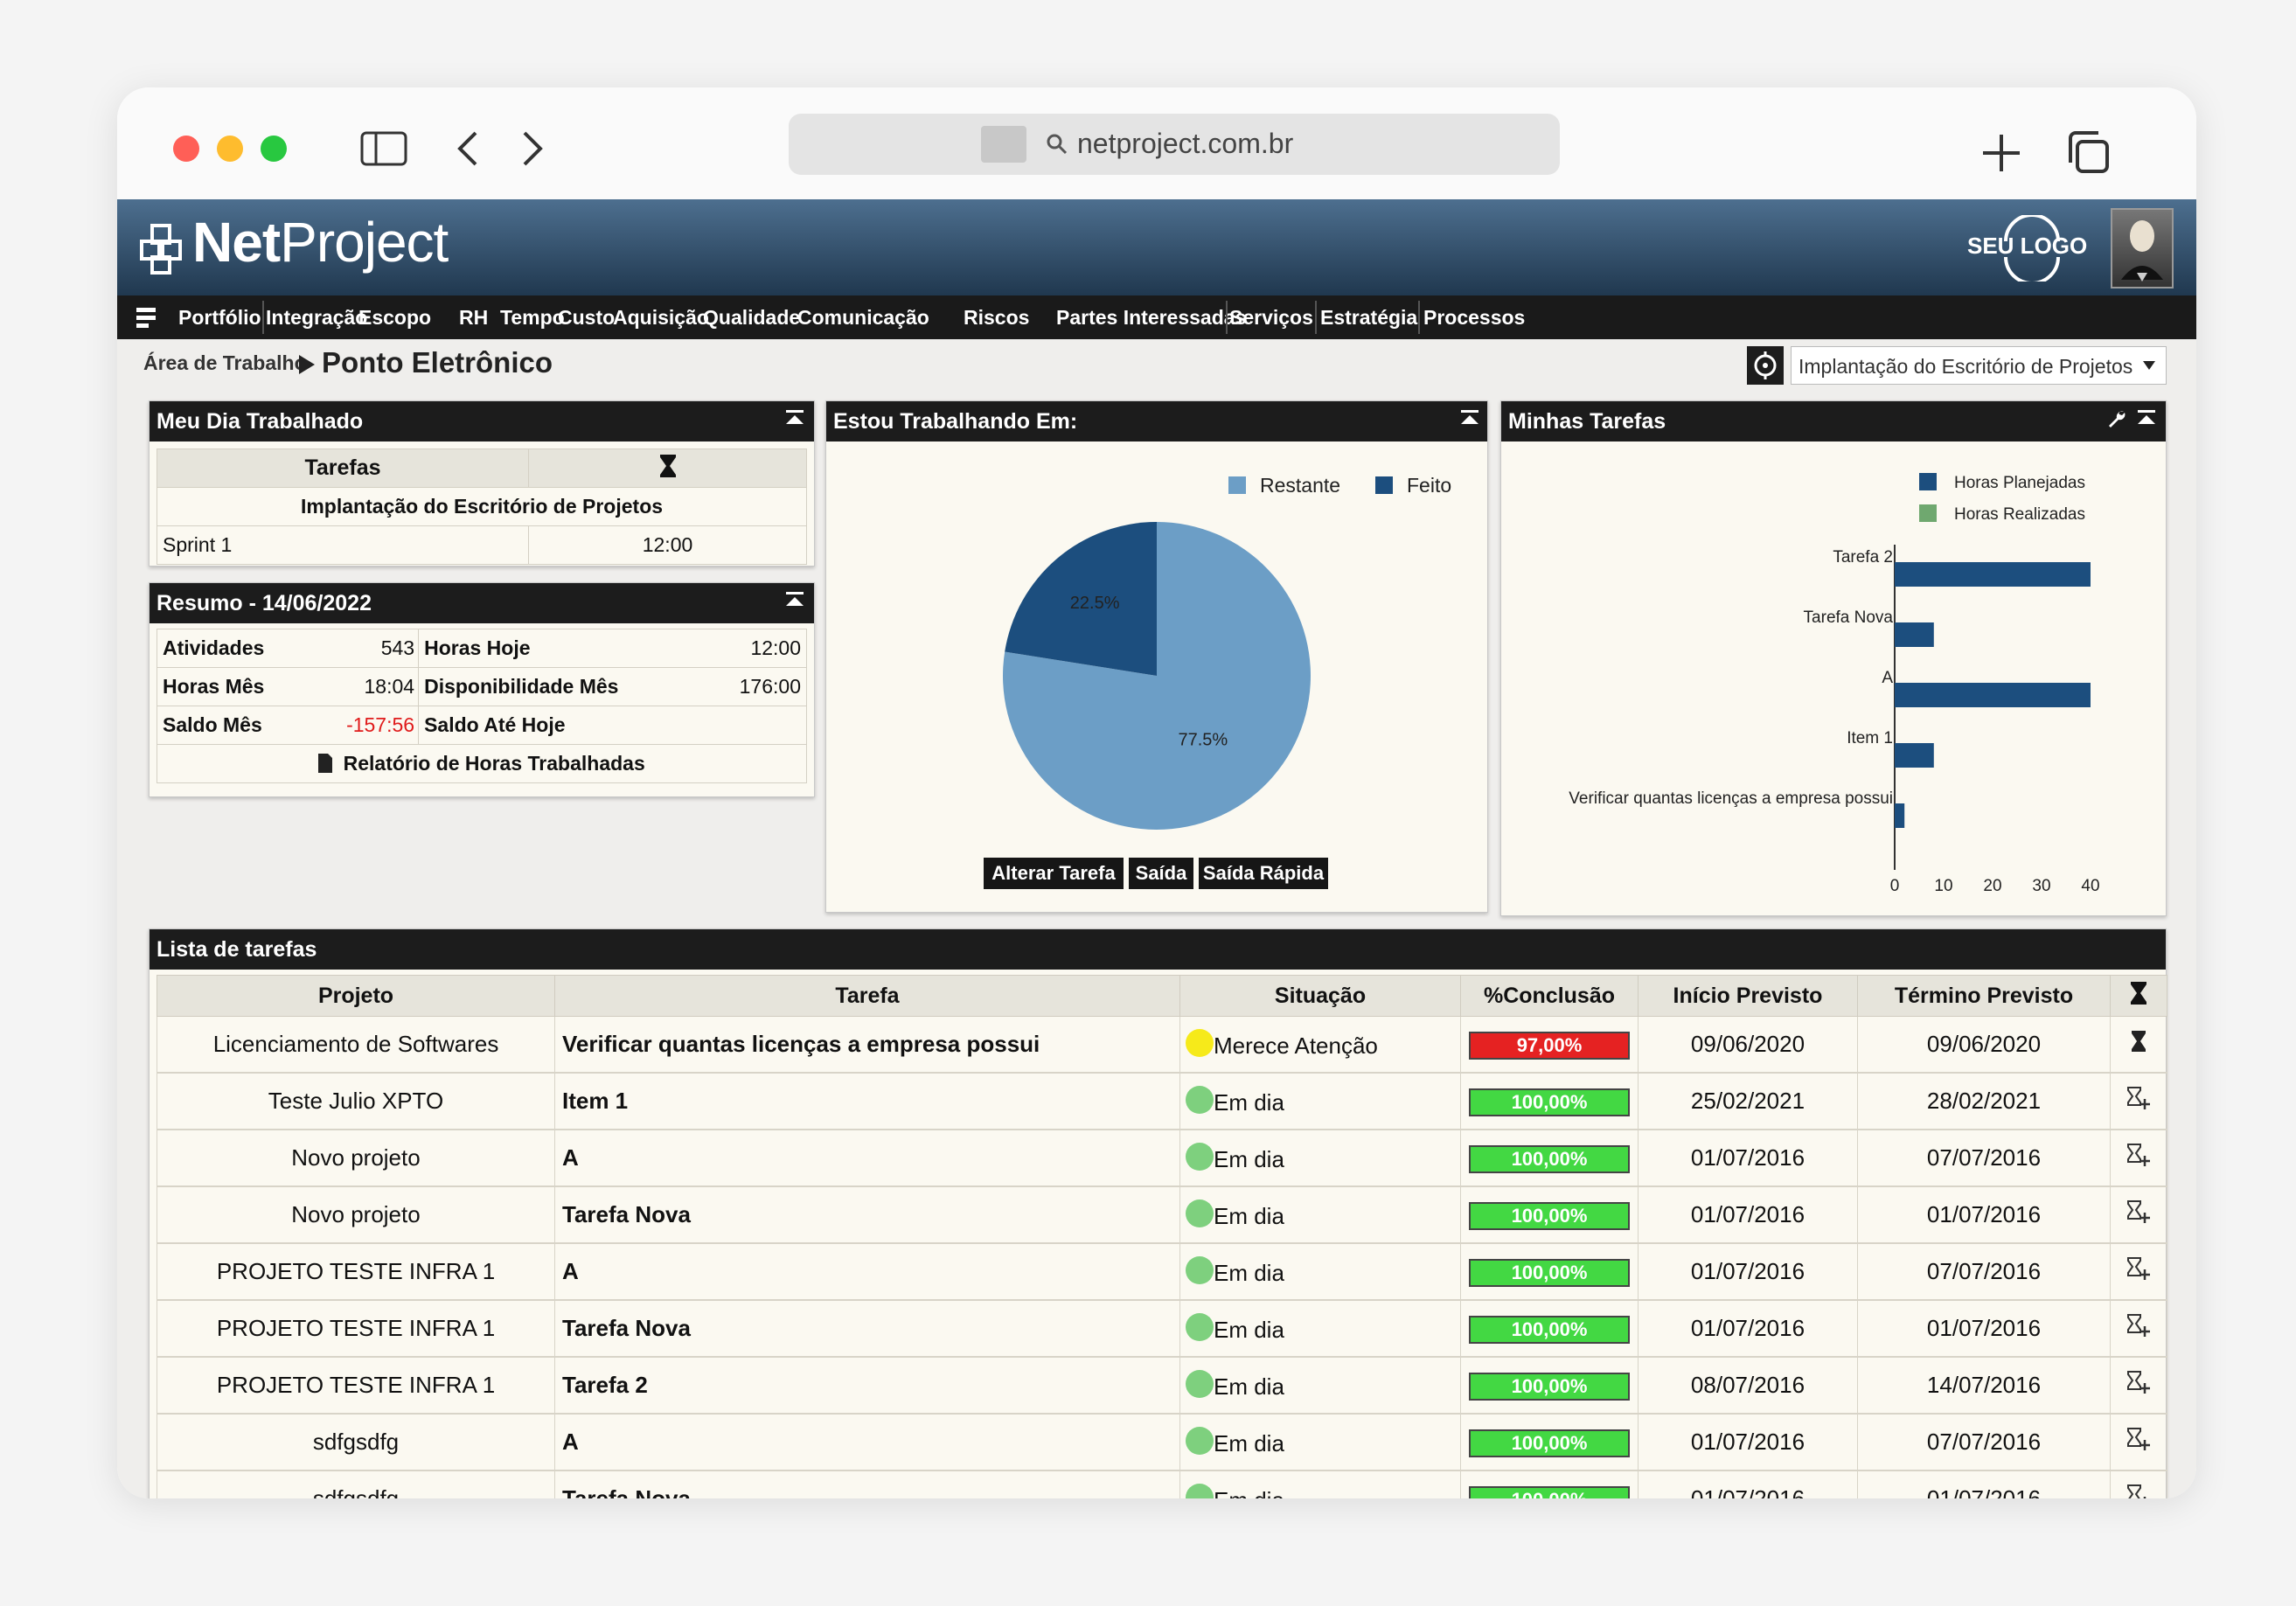  What do you see at coordinates (2116, 418) in the screenshot?
I see `wrench-icon` at bounding box center [2116, 418].